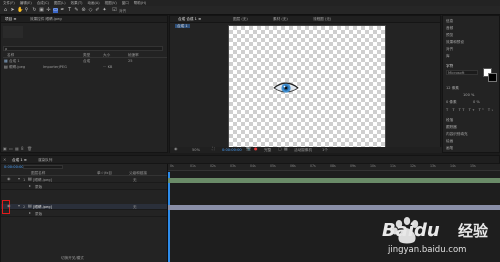 The image size is (500, 262). Describe the element at coordinates (77, 3) in the screenshot. I see `menu-effect: 效果(T)` at that location.